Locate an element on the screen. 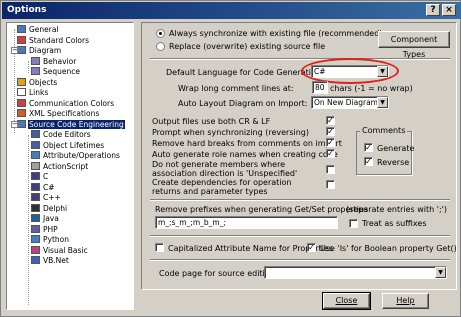 Image resolution: width=461 pixels, height=317 pixels. capitalize-checkbox is located at coordinates (159, 247).